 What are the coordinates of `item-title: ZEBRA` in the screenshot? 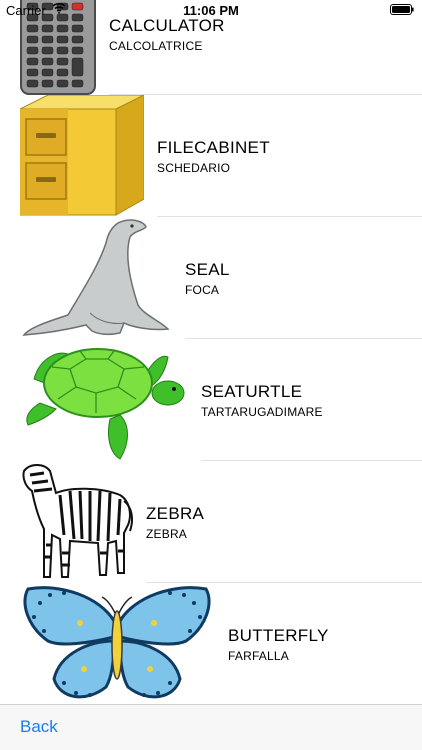 It's located at (175, 513).